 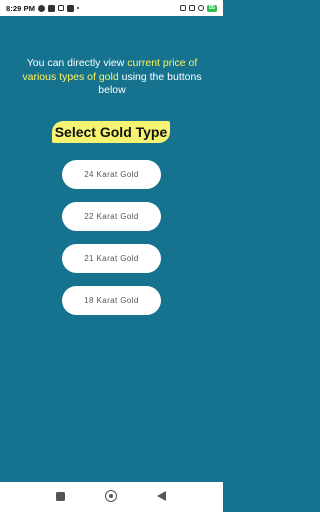 I want to click on wifi-icon, so click(x=200, y=8).